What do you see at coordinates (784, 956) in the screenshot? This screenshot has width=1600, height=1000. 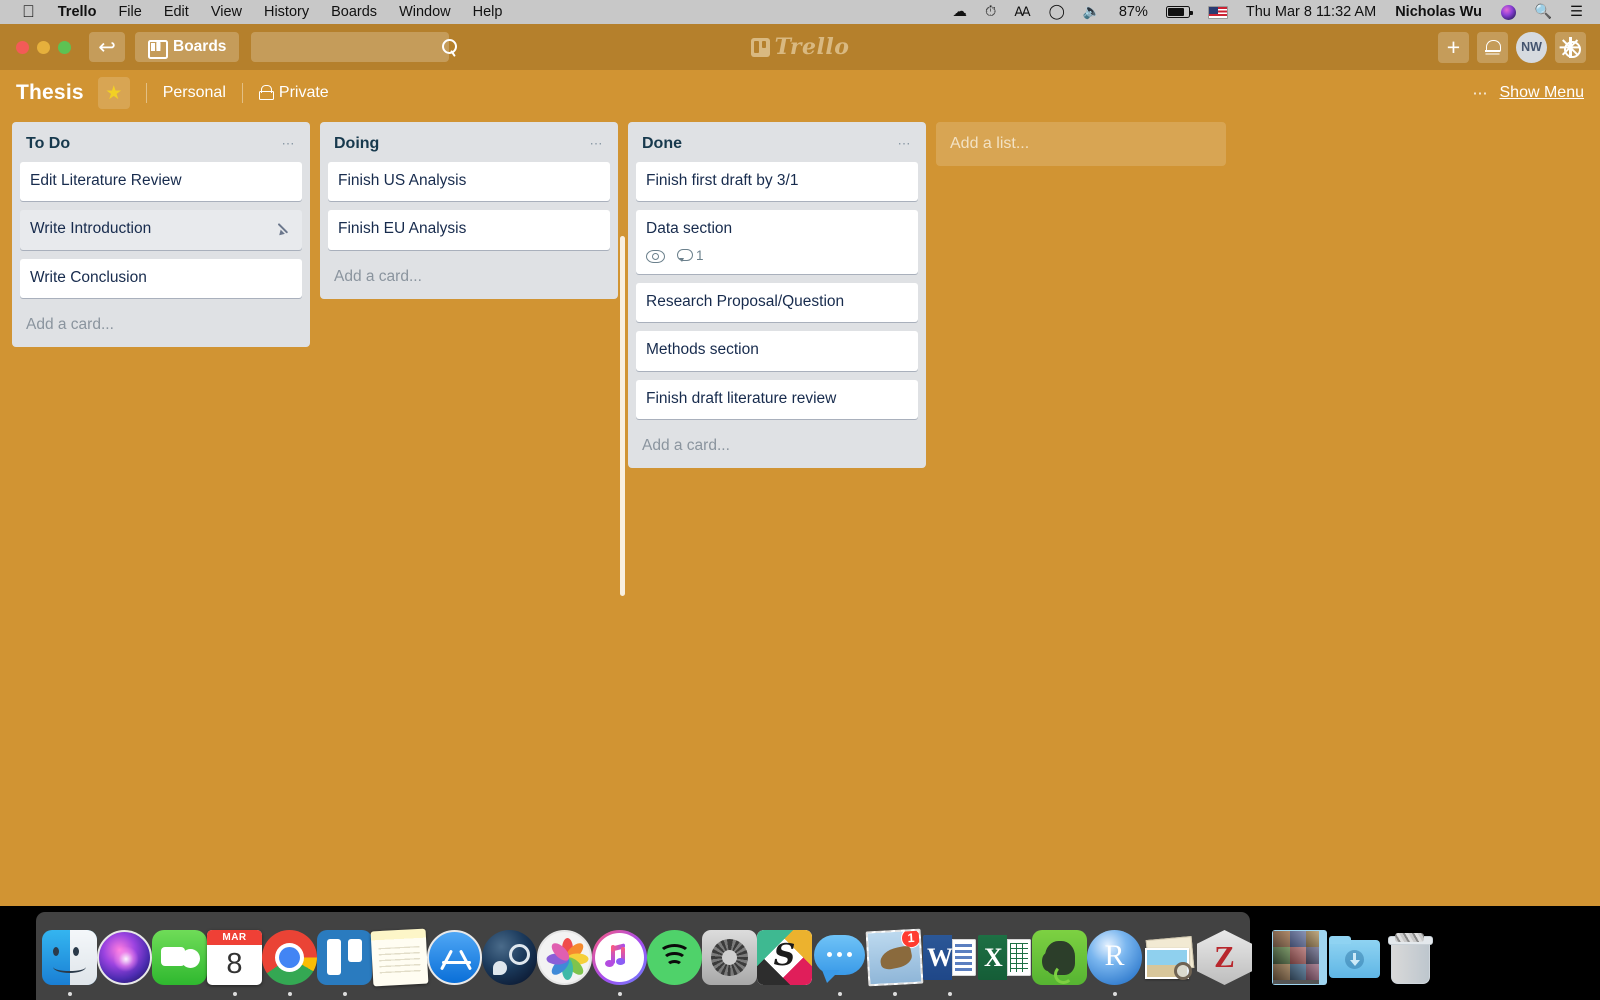 I see `dock-item-slack: S` at bounding box center [784, 956].